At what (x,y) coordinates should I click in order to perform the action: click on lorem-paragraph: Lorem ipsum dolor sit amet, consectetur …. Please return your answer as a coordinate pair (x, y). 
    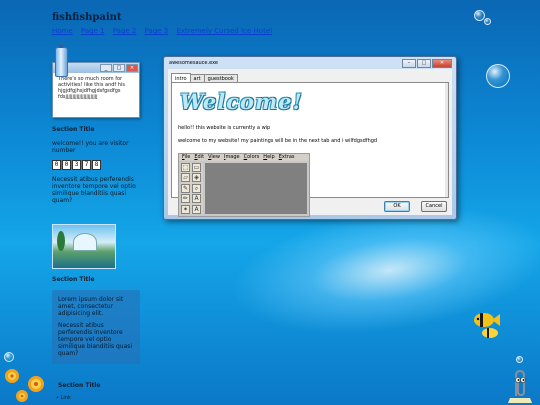
    Looking at the image, I should click on (91, 306).